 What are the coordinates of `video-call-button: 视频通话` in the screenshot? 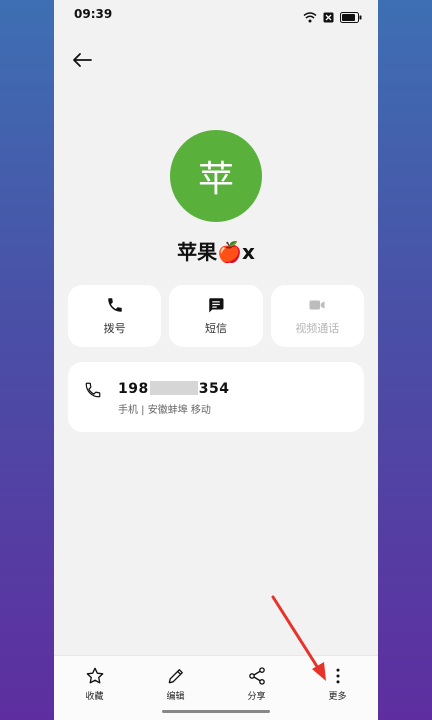 It's located at (317, 316).